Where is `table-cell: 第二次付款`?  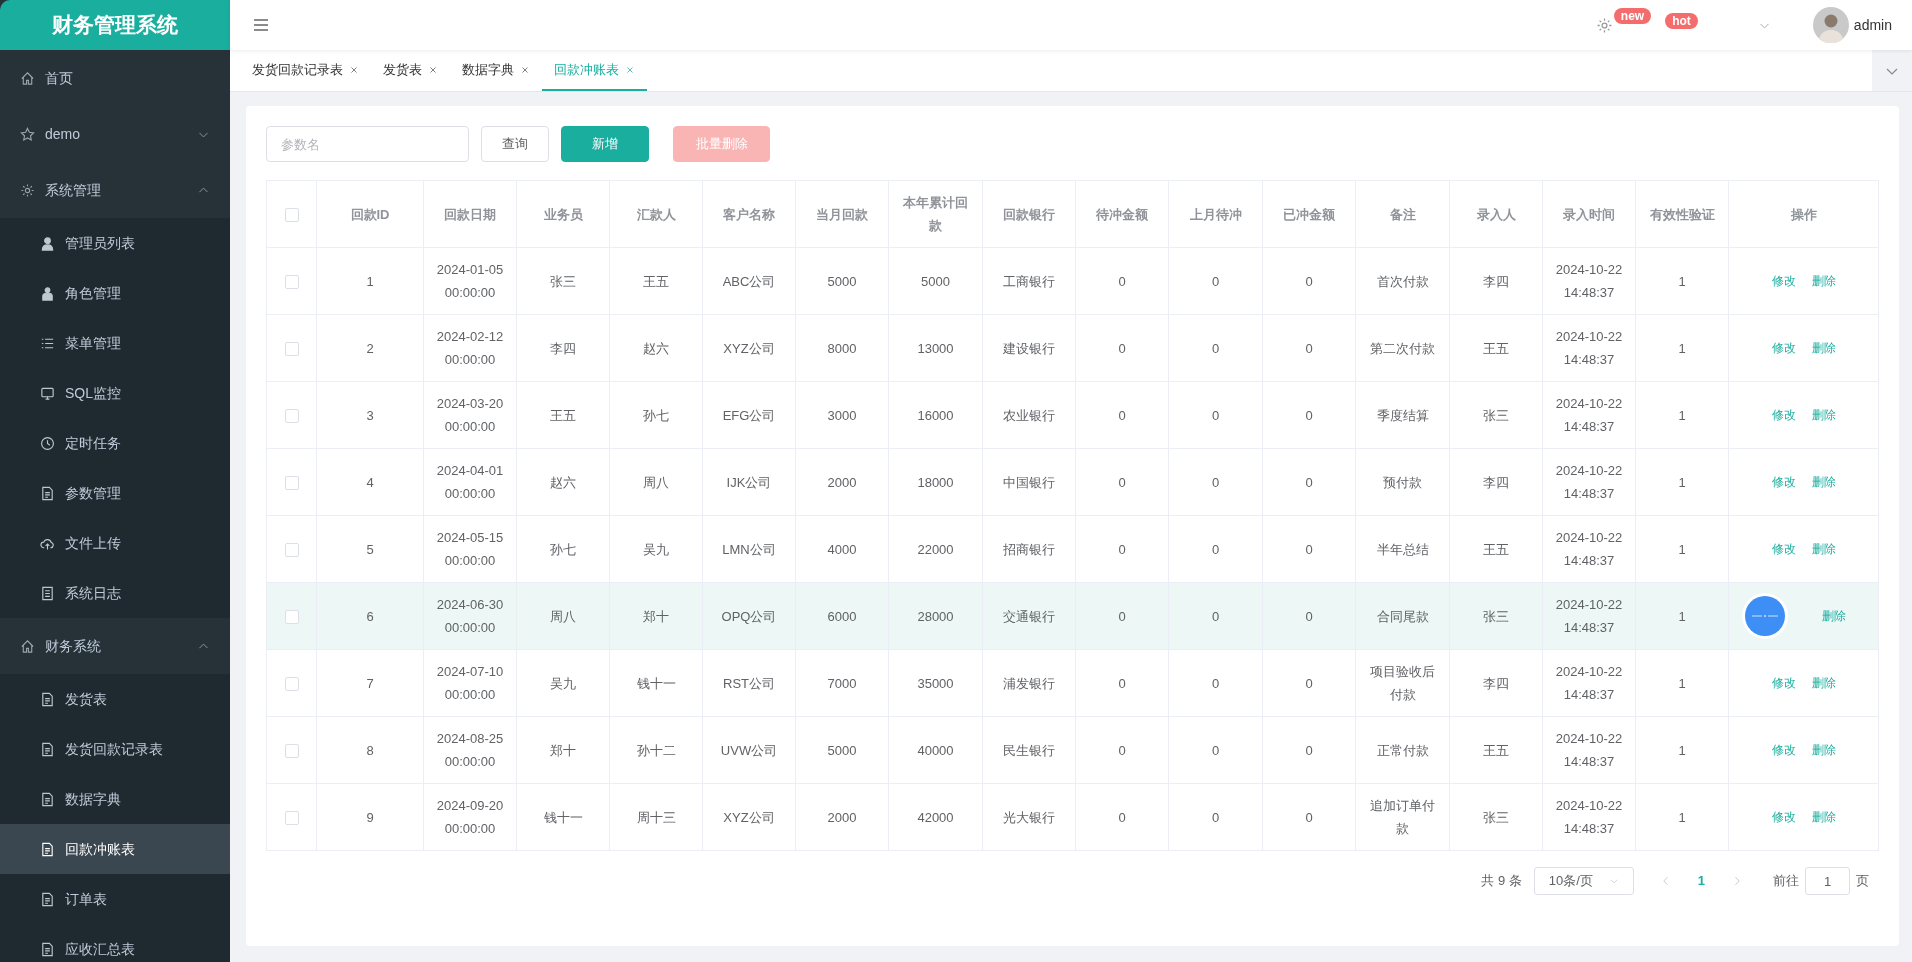
table-cell: 第二次付款 is located at coordinates (1402, 348).